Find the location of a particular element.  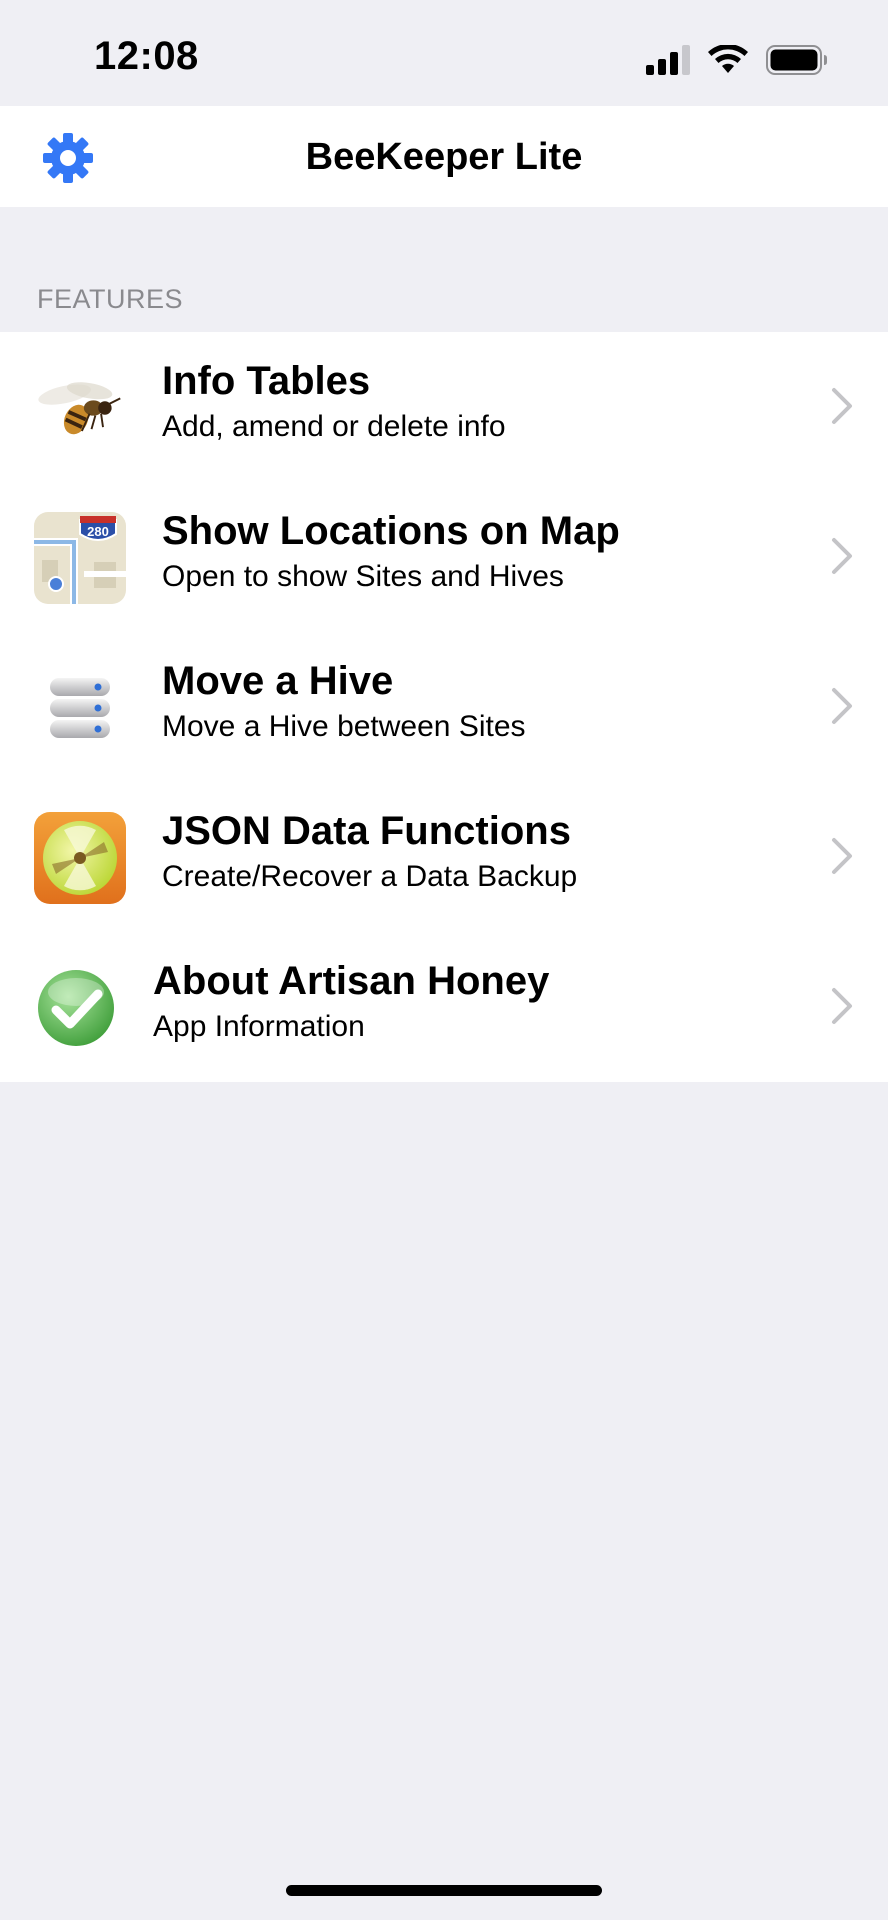

map-icon: 280 is located at coordinates (80, 558).